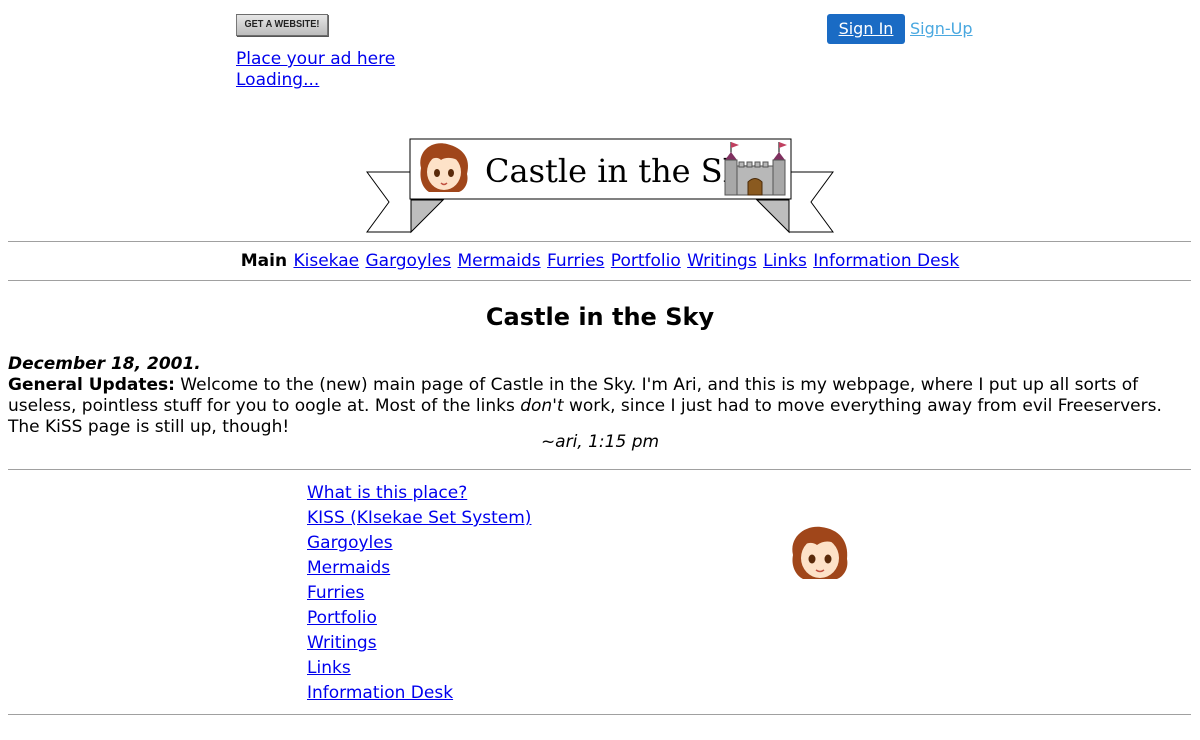 Image resolution: width=1200 pixels, height=740 pixels. Describe the element at coordinates (785, 261) in the screenshot. I see `nav-links: Links` at that location.